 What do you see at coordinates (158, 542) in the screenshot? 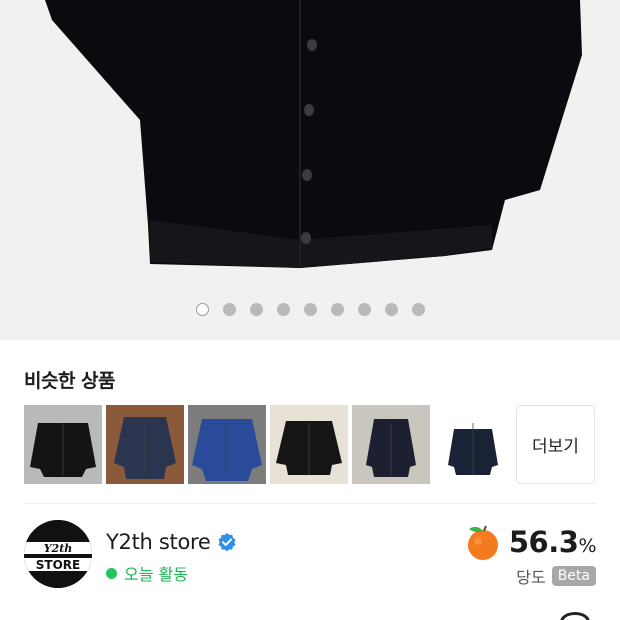
I see `store-name: Y2th store` at bounding box center [158, 542].